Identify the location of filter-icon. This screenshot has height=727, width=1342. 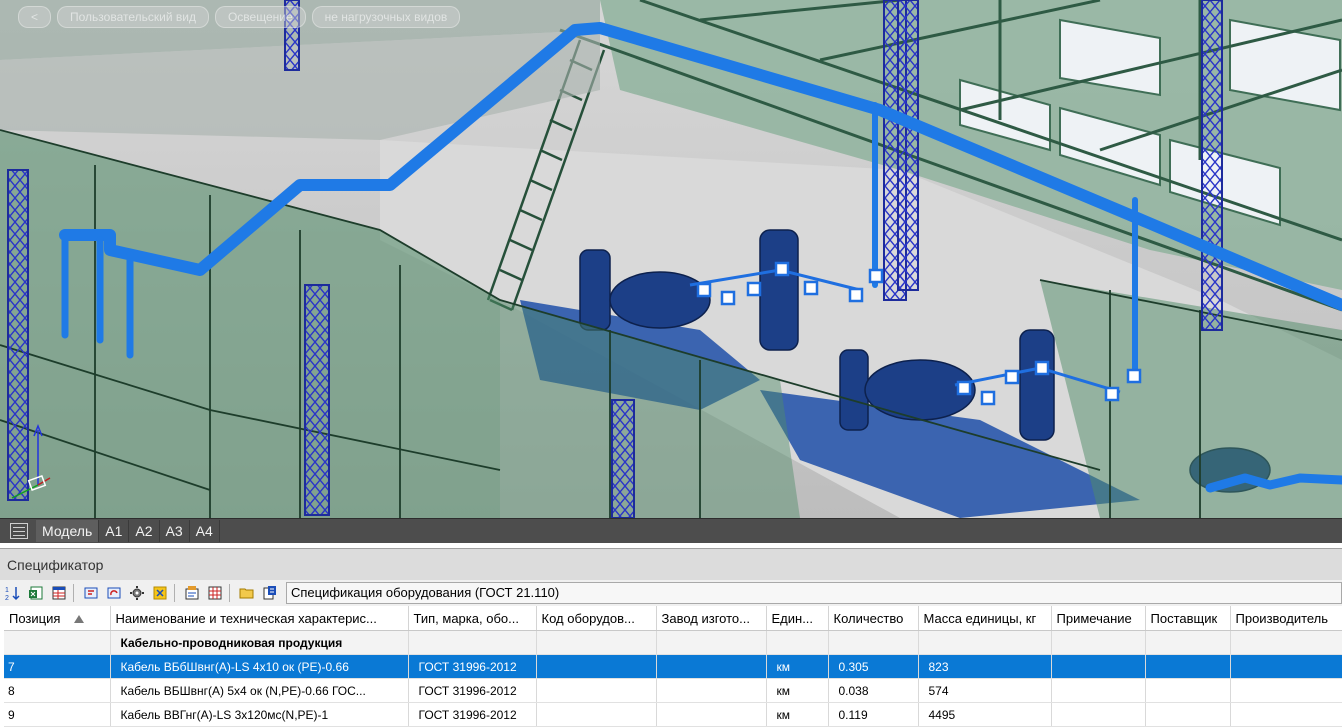
(160, 593).